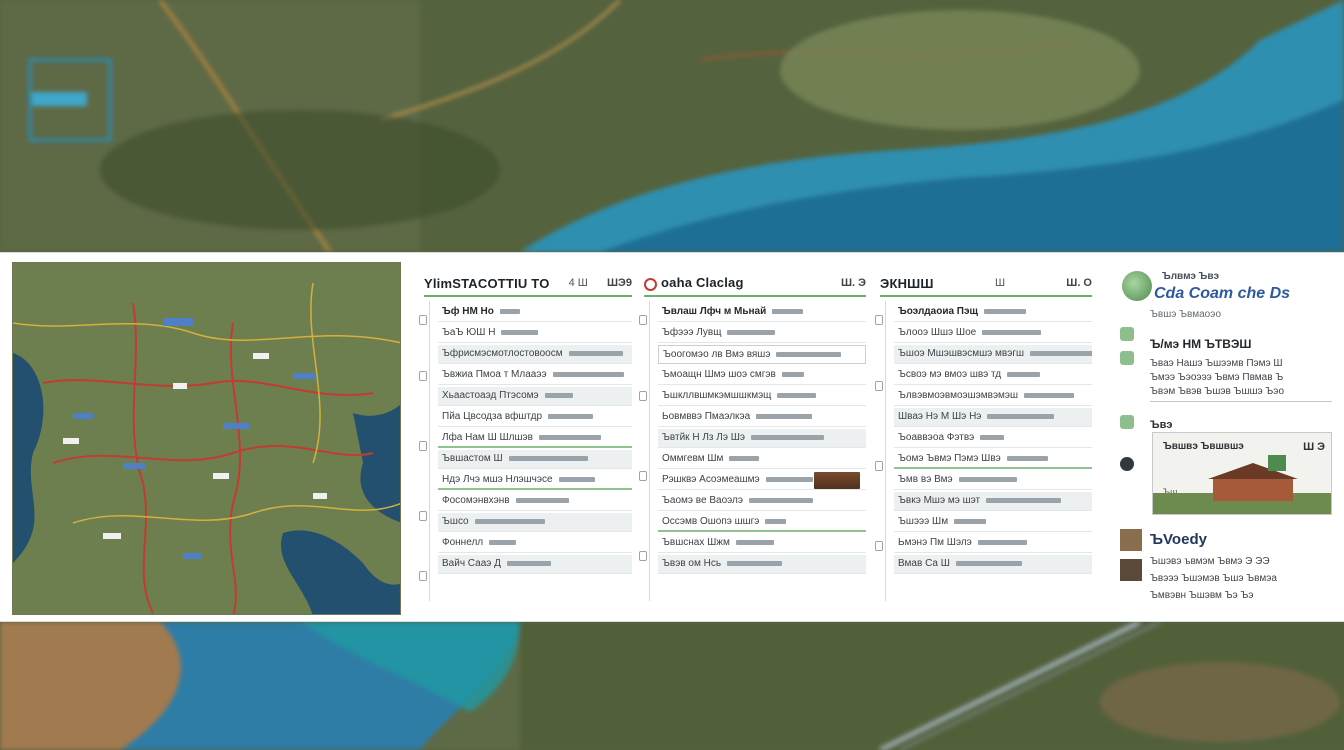 The height and width of the screenshot is (750, 1344). Describe the element at coordinates (837, 480) in the screenshot. I see `building-thumbnail` at that location.